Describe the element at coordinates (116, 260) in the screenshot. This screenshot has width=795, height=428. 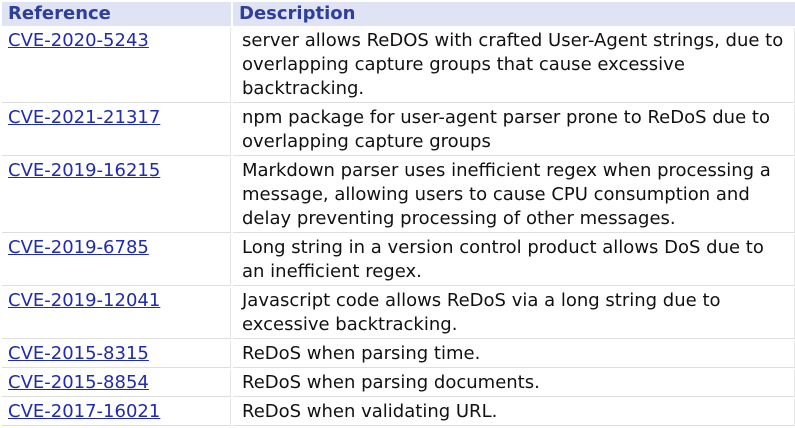
I see `reference-cell: CVE-2019-6785` at that location.